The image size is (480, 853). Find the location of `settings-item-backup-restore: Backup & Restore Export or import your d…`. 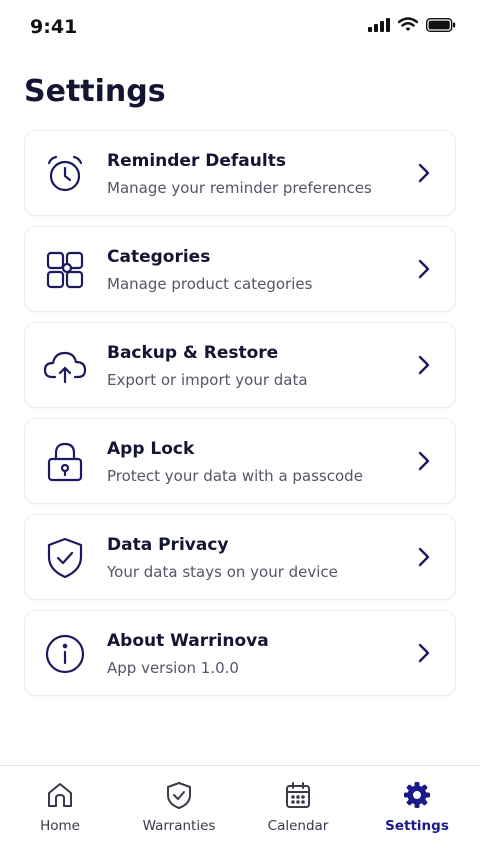

settings-item-backup-restore: Backup & Restore Export or import your d… is located at coordinates (240, 365).